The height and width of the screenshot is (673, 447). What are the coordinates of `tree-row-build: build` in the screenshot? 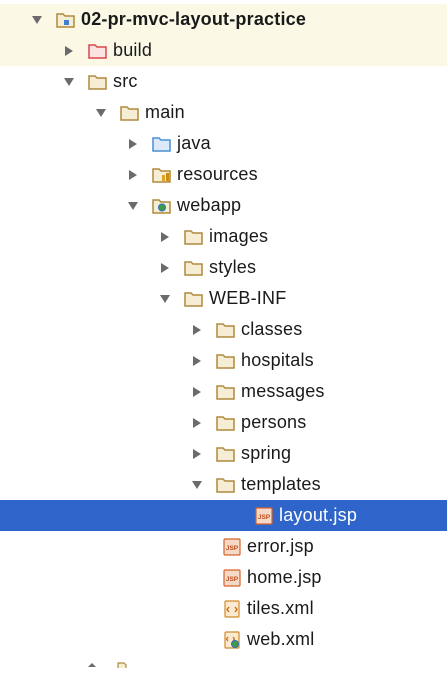 It's located at (223, 50).